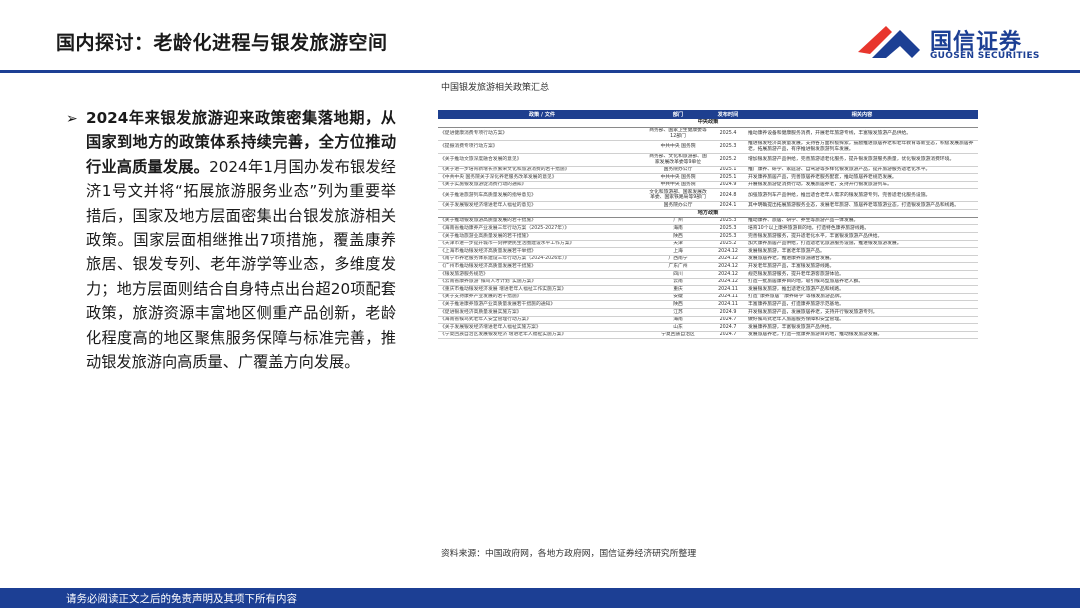 This screenshot has height=608, width=1080. Describe the element at coordinates (678, 297) in the screenshot. I see `local-department-cell: 安徽` at that location.